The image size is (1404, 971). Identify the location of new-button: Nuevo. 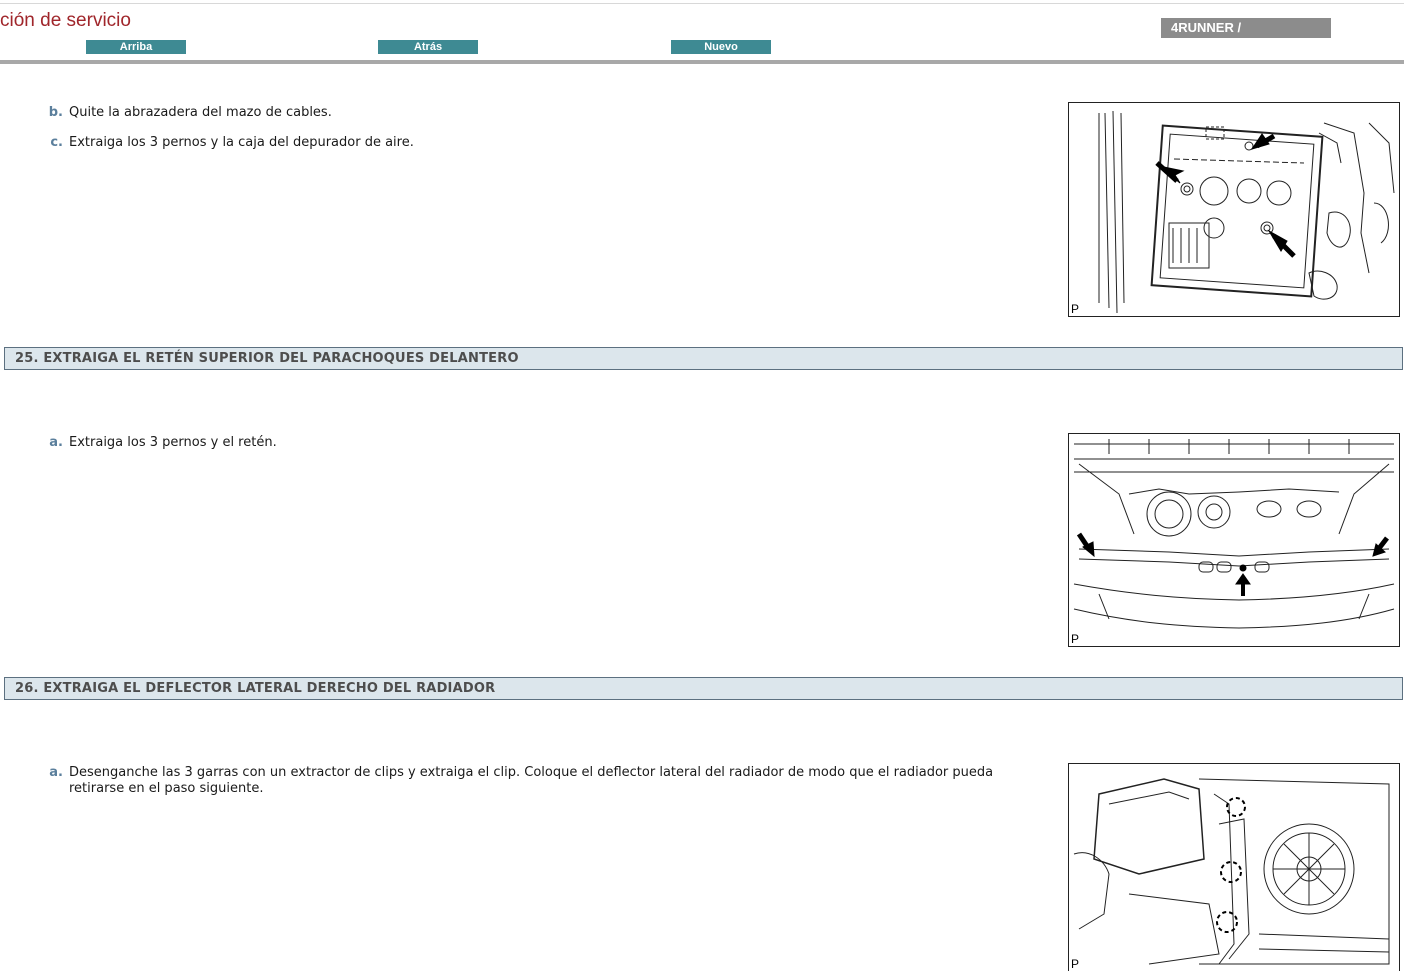
(721, 47).